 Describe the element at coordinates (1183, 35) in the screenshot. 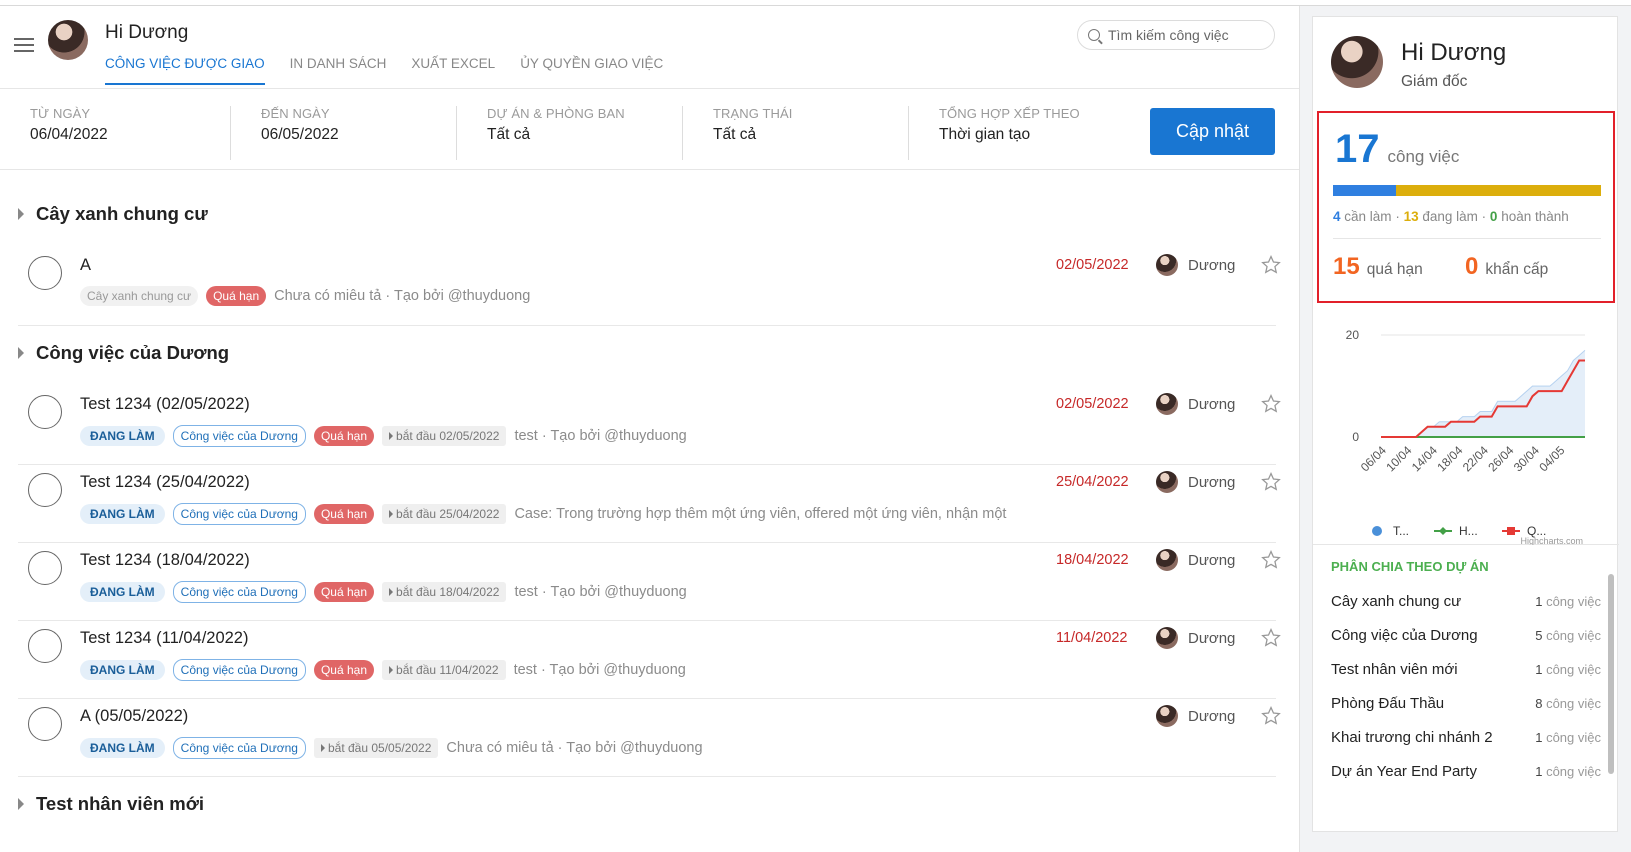

I see `search-input` at that location.